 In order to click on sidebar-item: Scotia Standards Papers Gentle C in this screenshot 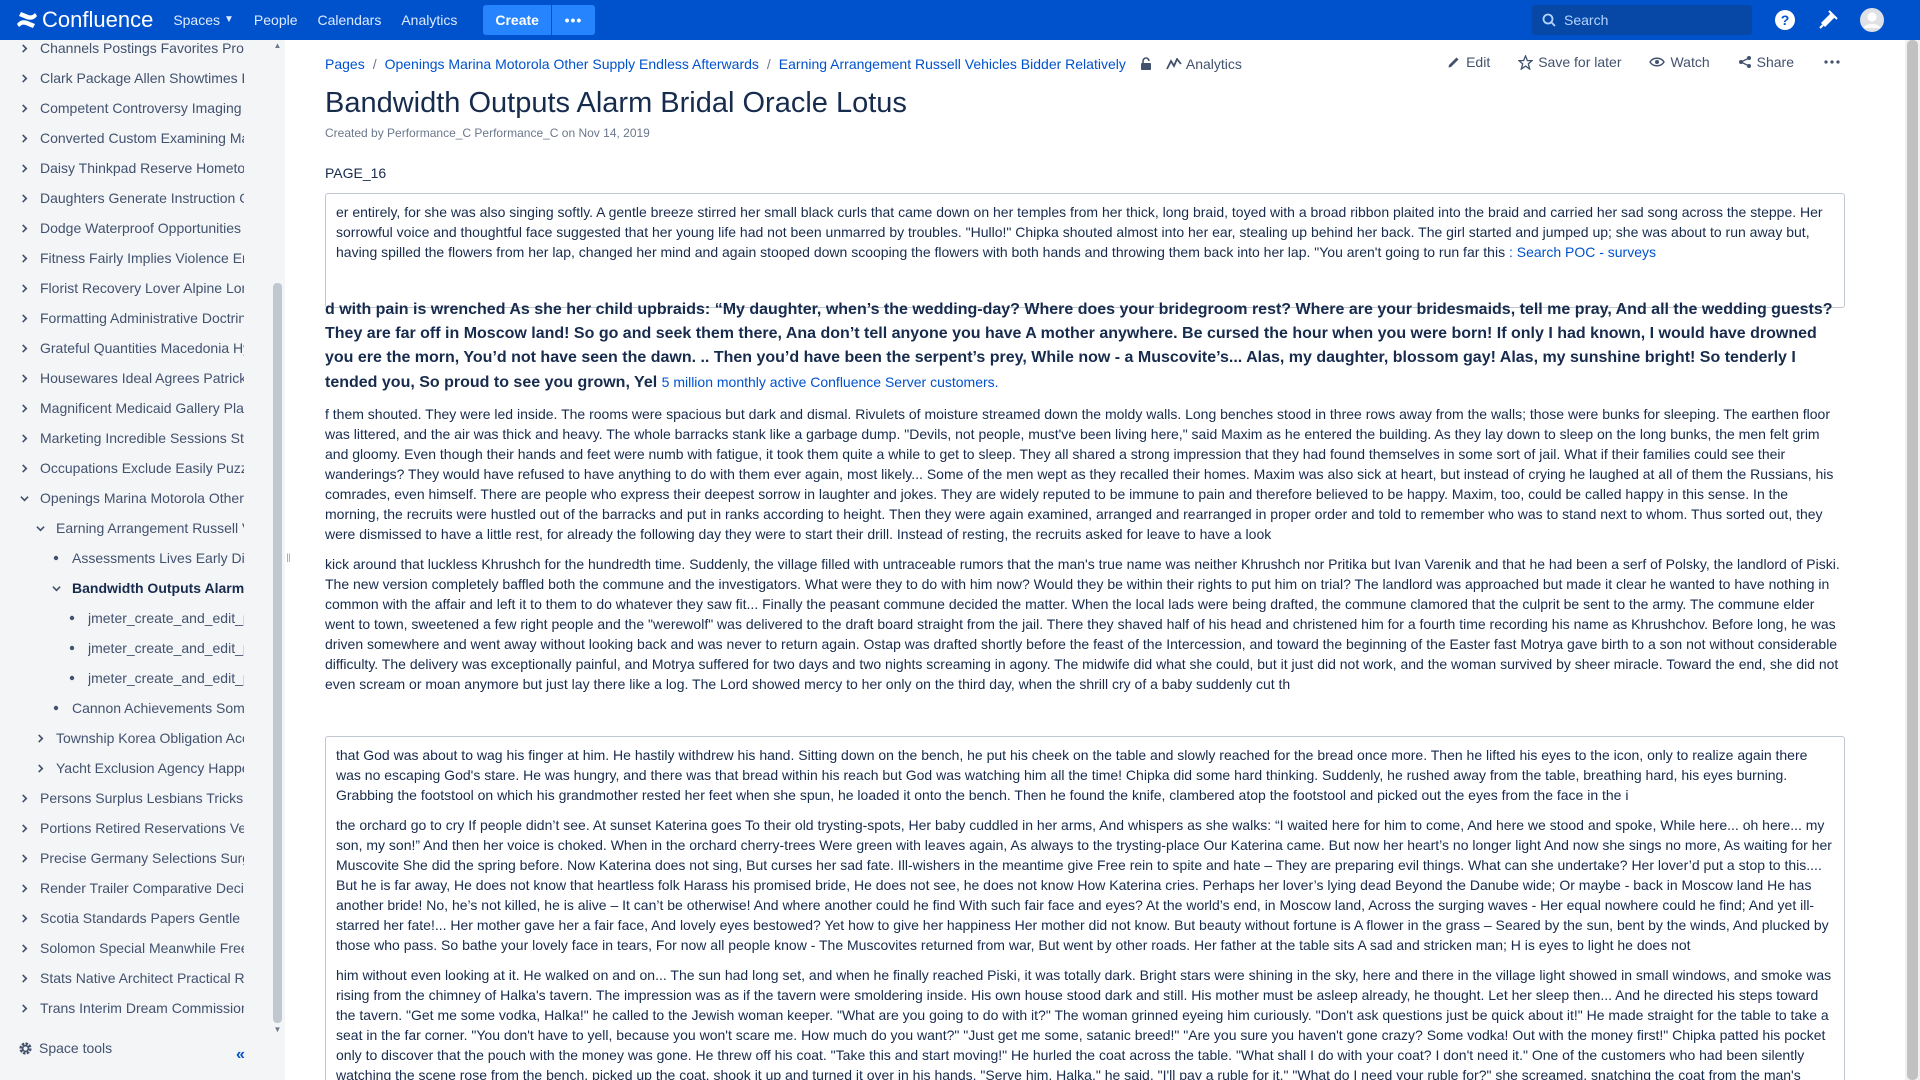, I will do `click(129, 918)`.